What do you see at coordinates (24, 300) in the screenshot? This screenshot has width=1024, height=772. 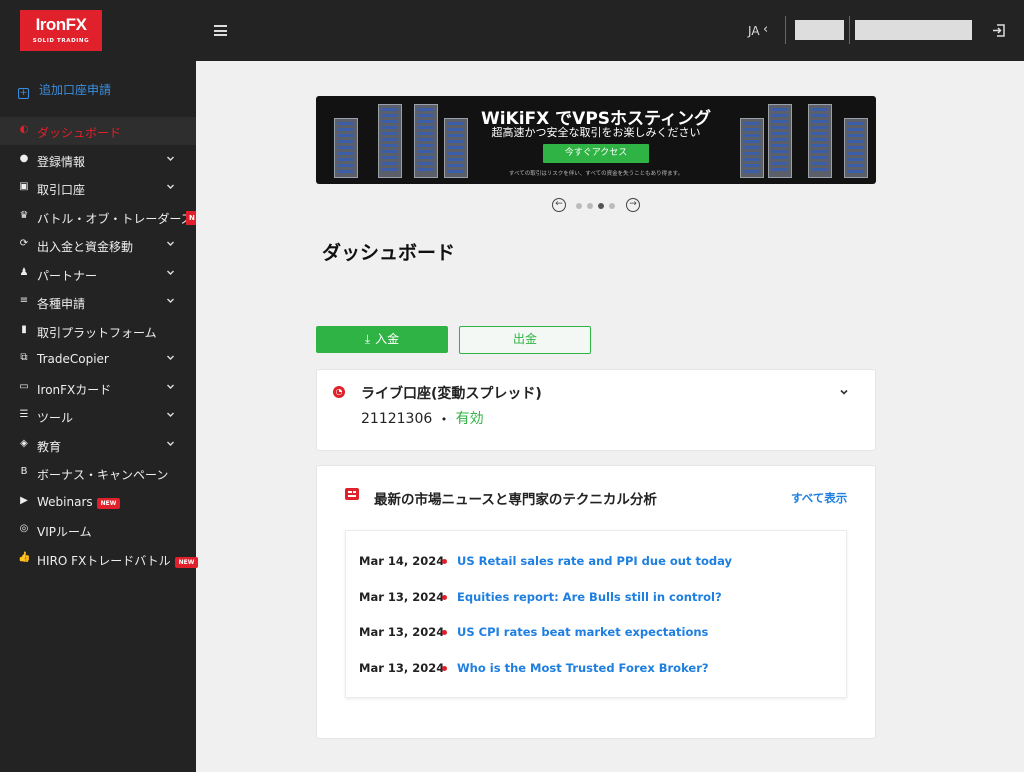 I see `list-icon: ≡` at bounding box center [24, 300].